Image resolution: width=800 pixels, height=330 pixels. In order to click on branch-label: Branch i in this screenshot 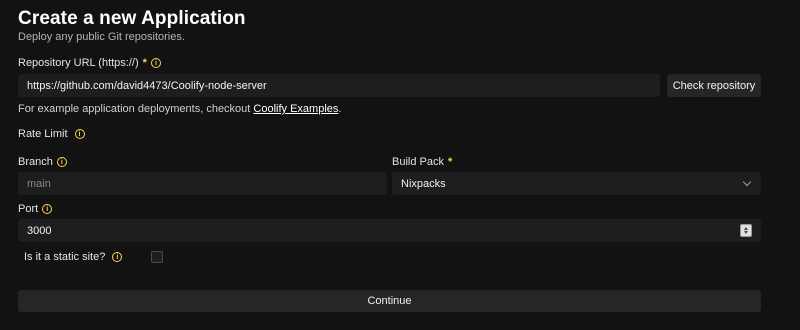, I will do `click(42, 162)`.